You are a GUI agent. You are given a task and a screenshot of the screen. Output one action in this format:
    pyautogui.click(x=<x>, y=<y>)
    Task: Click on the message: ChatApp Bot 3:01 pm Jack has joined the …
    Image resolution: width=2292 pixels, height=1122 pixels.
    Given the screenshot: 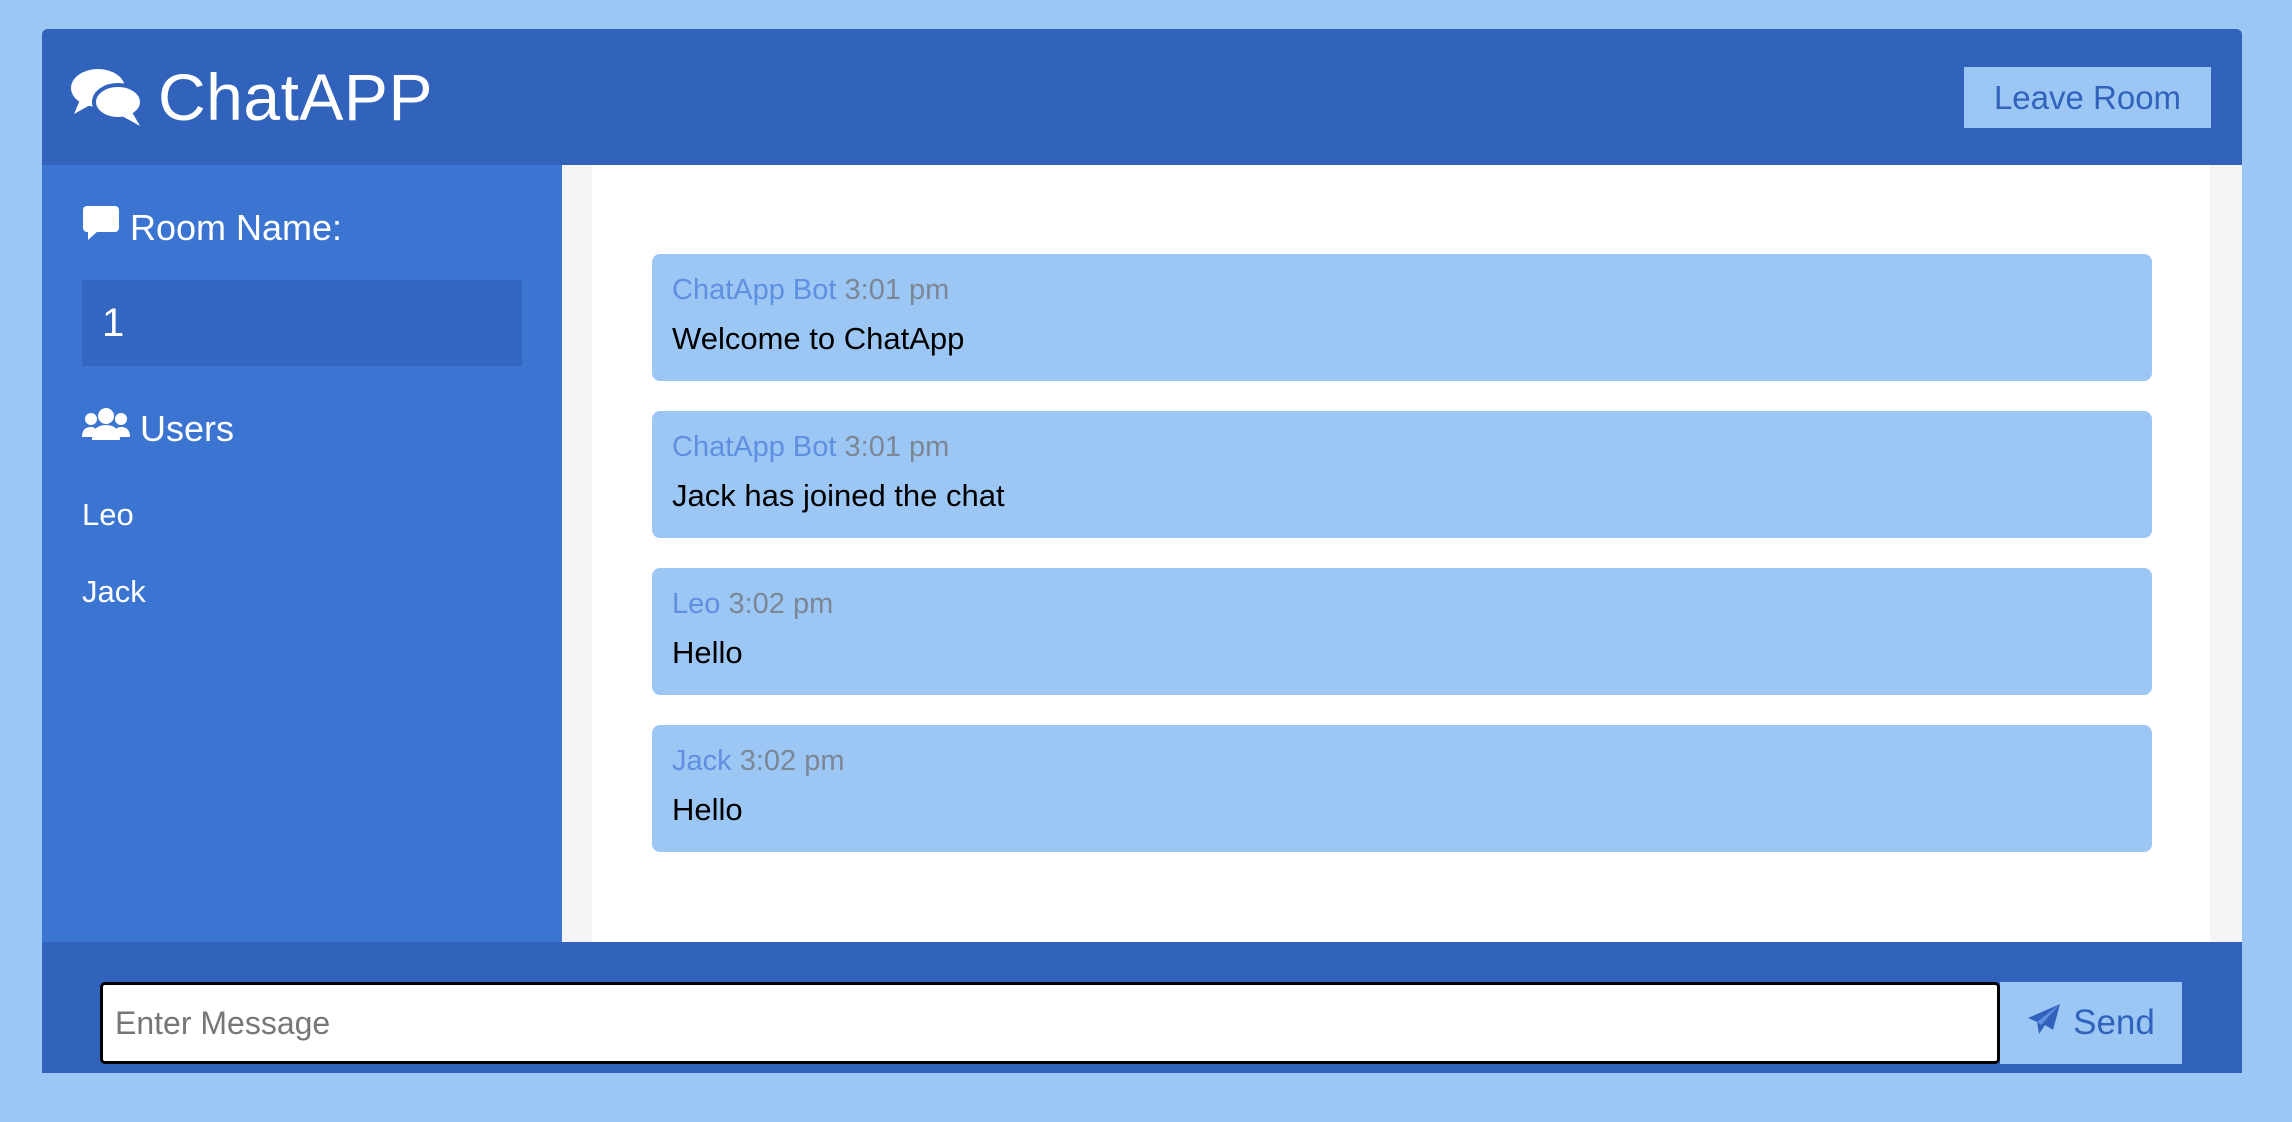 What is the action you would take?
    pyautogui.click(x=1402, y=474)
    